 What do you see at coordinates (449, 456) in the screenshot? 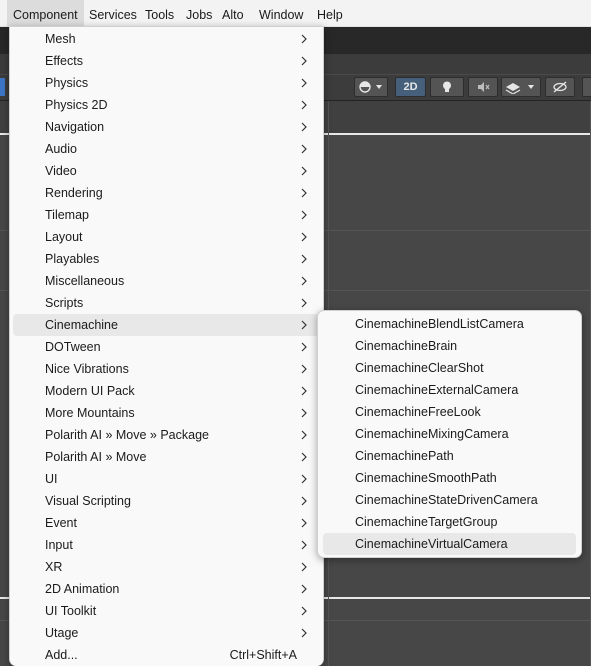
I see `submenu-item-cinemachinepath: CinemachinePath` at bounding box center [449, 456].